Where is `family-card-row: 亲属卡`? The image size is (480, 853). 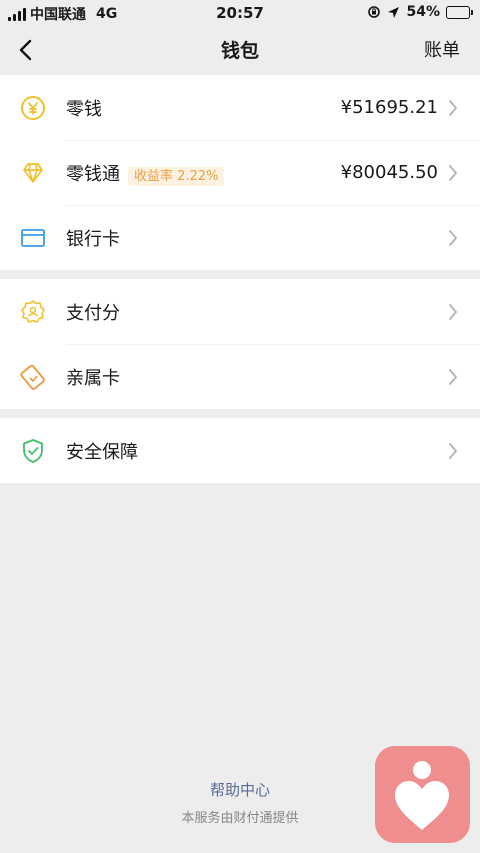
family-card-row: 亲属卡 is located at coordinates (240, 376).